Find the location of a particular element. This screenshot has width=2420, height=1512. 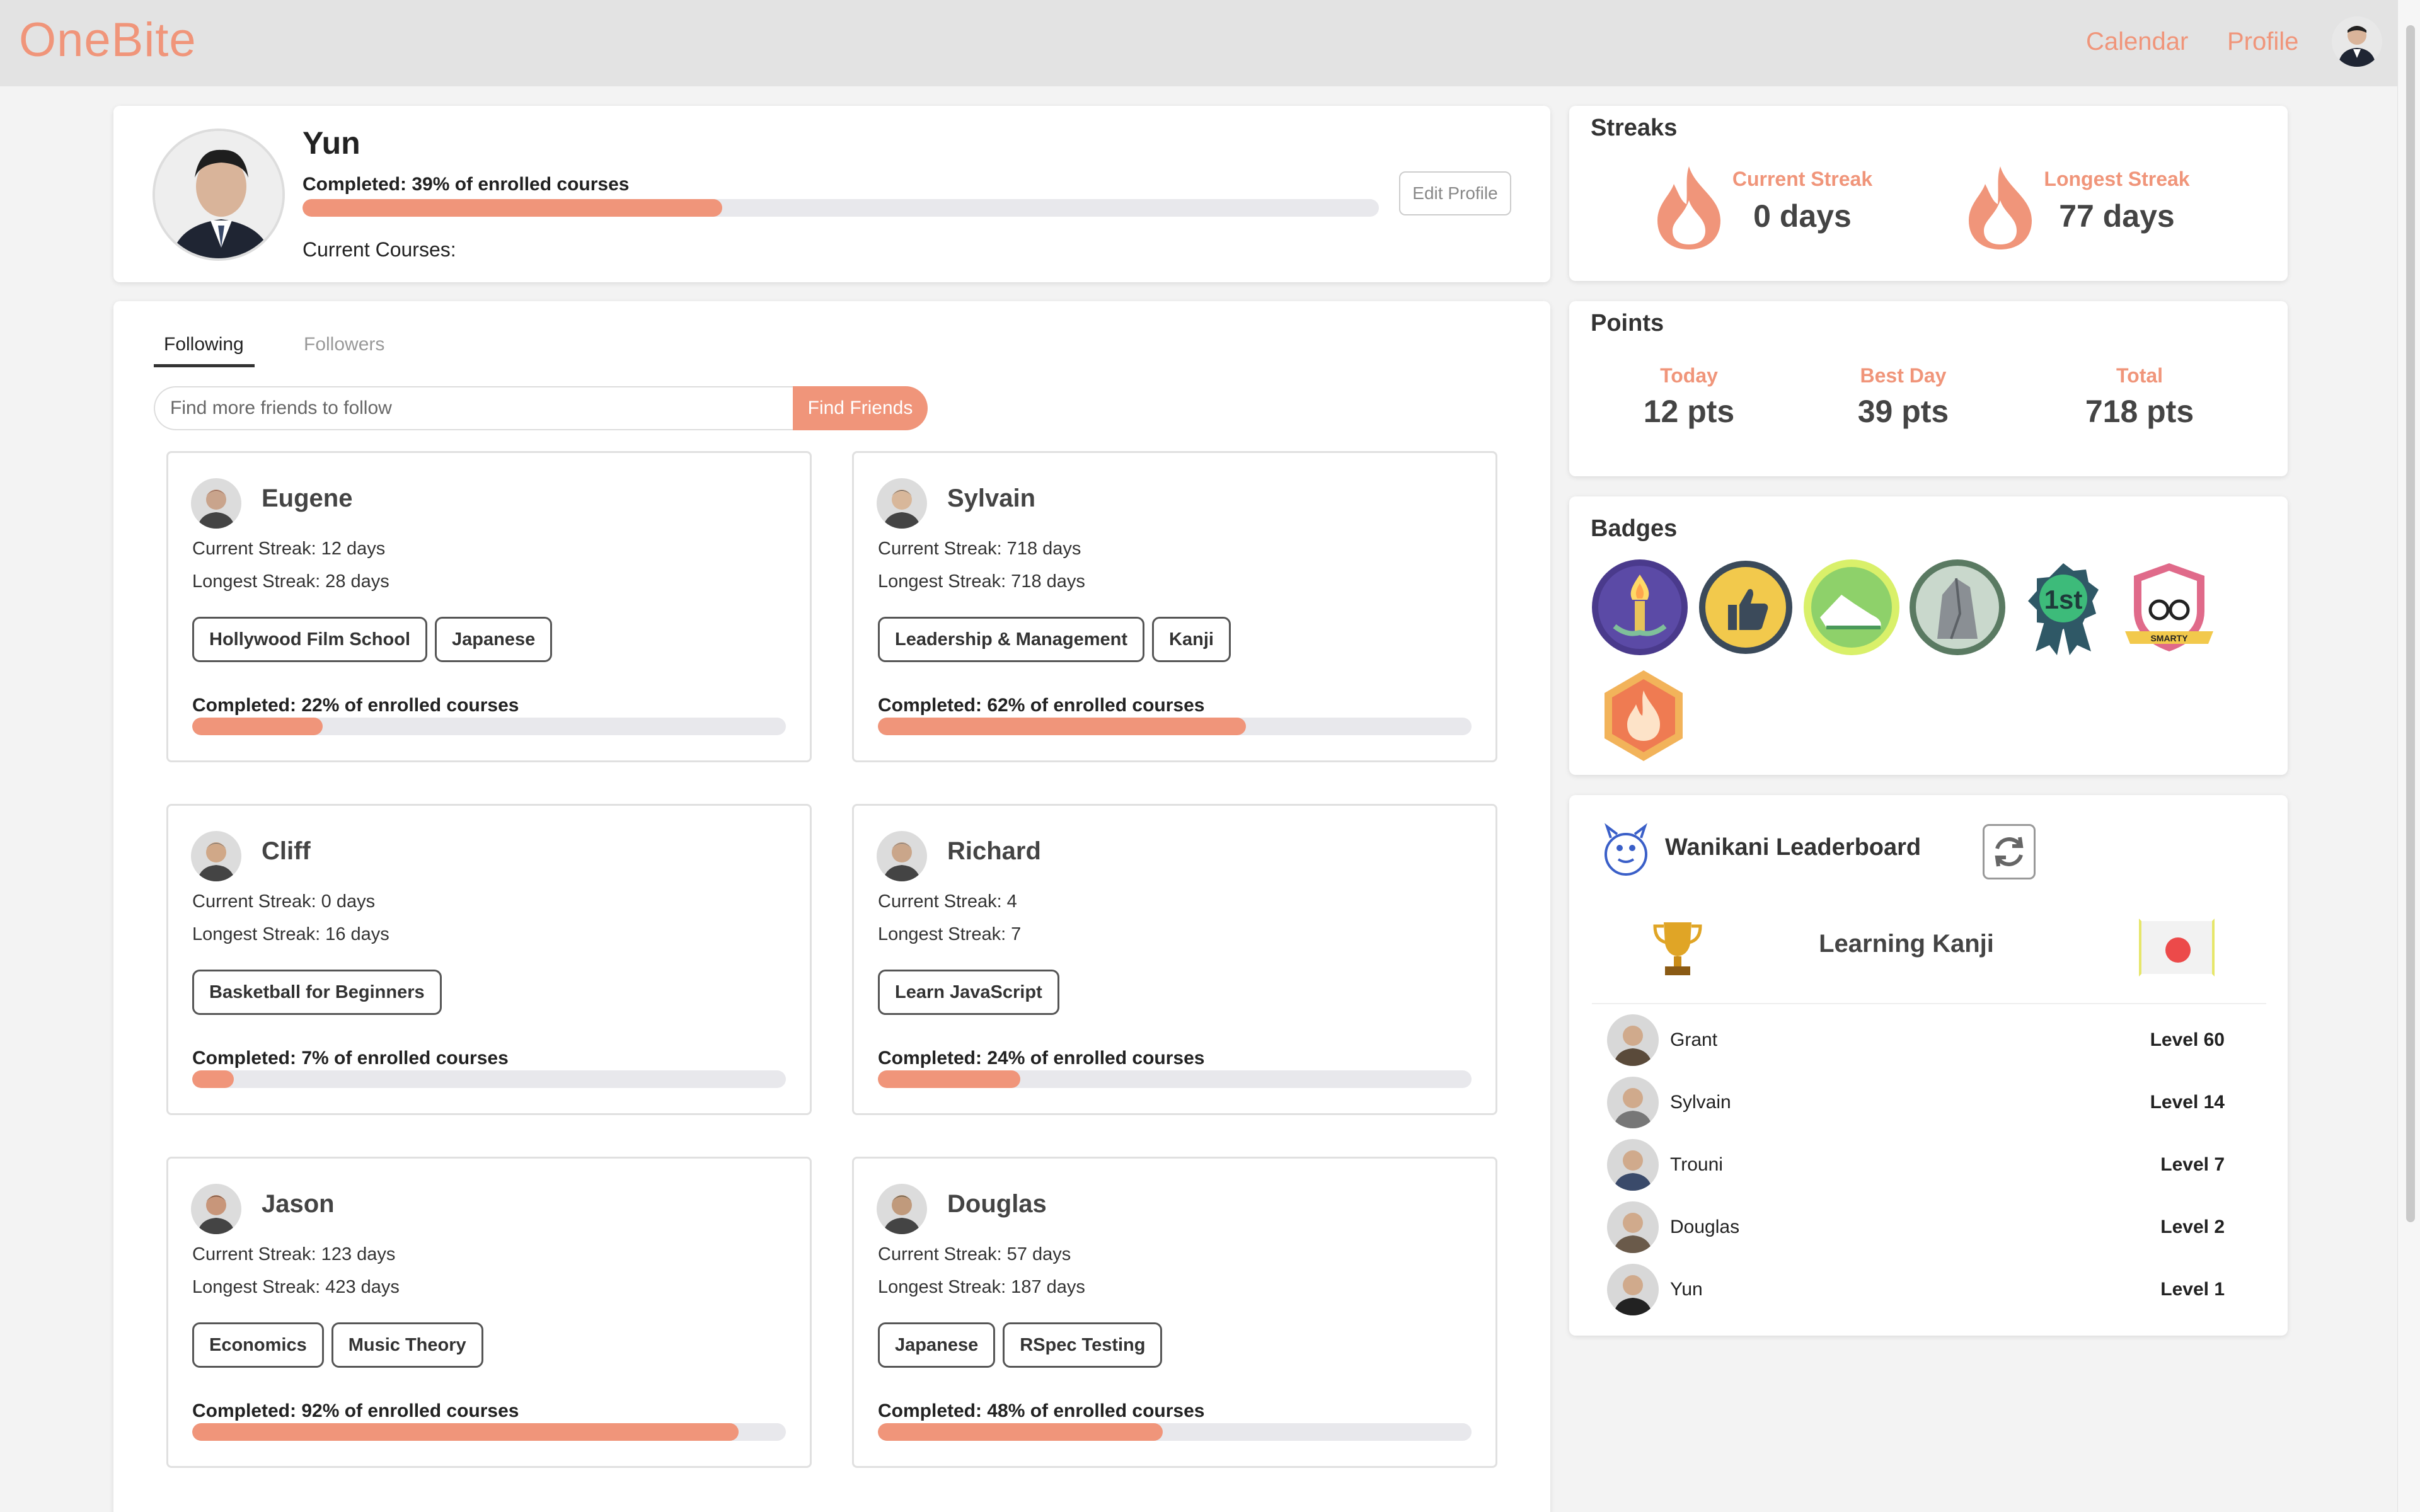

friend-completed-label: Completed: 22% of enrolled courses is located at coordinates (355, 705).